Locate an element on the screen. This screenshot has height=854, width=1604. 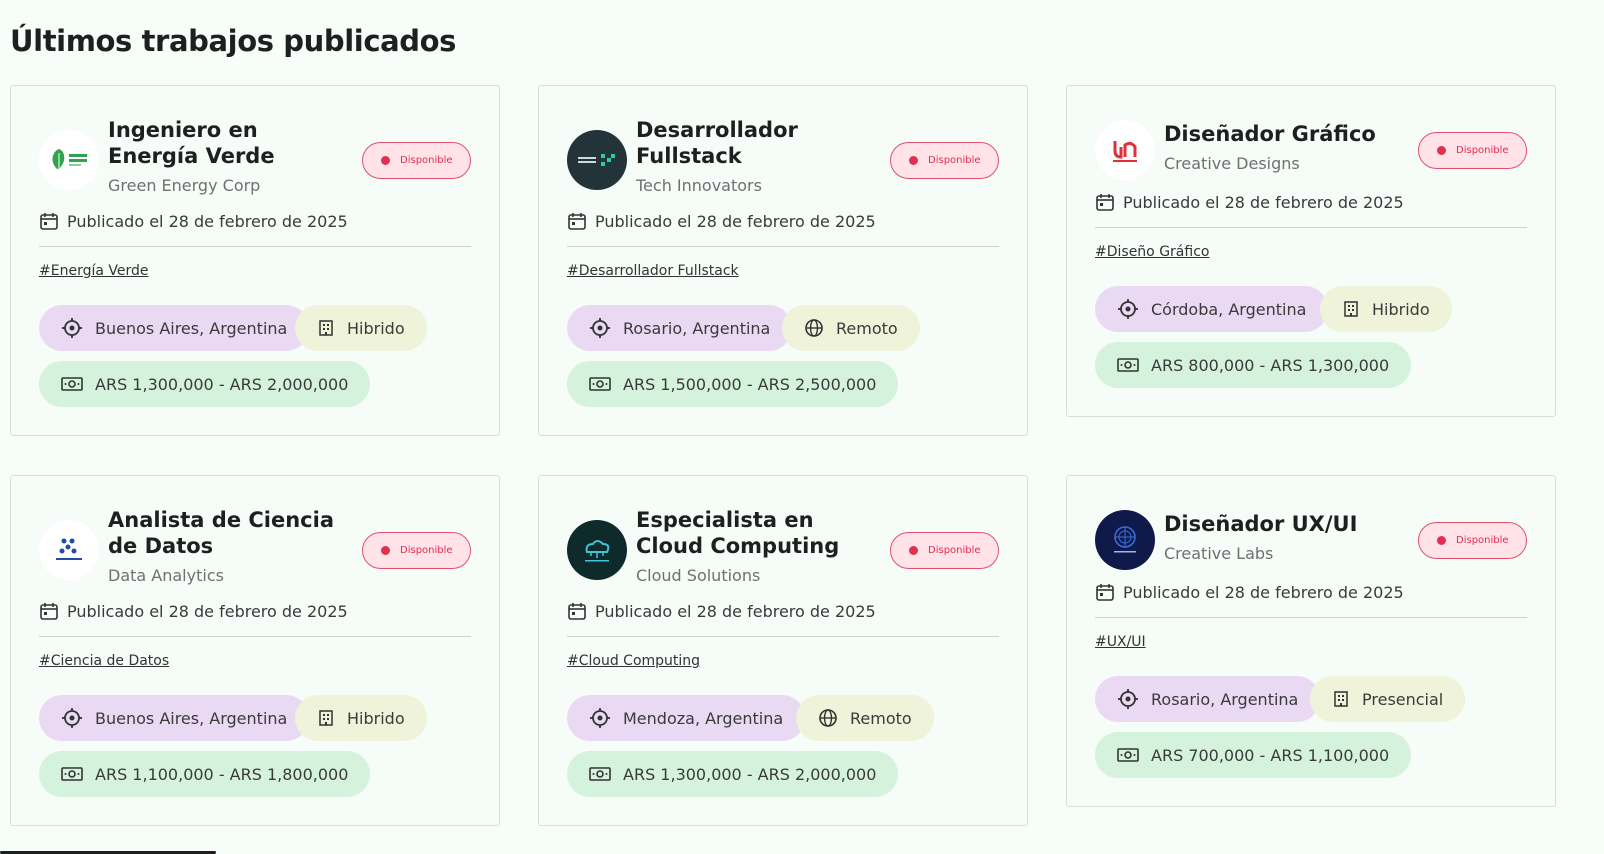
modality-label: Remoto is located at coordinates (881, 718).